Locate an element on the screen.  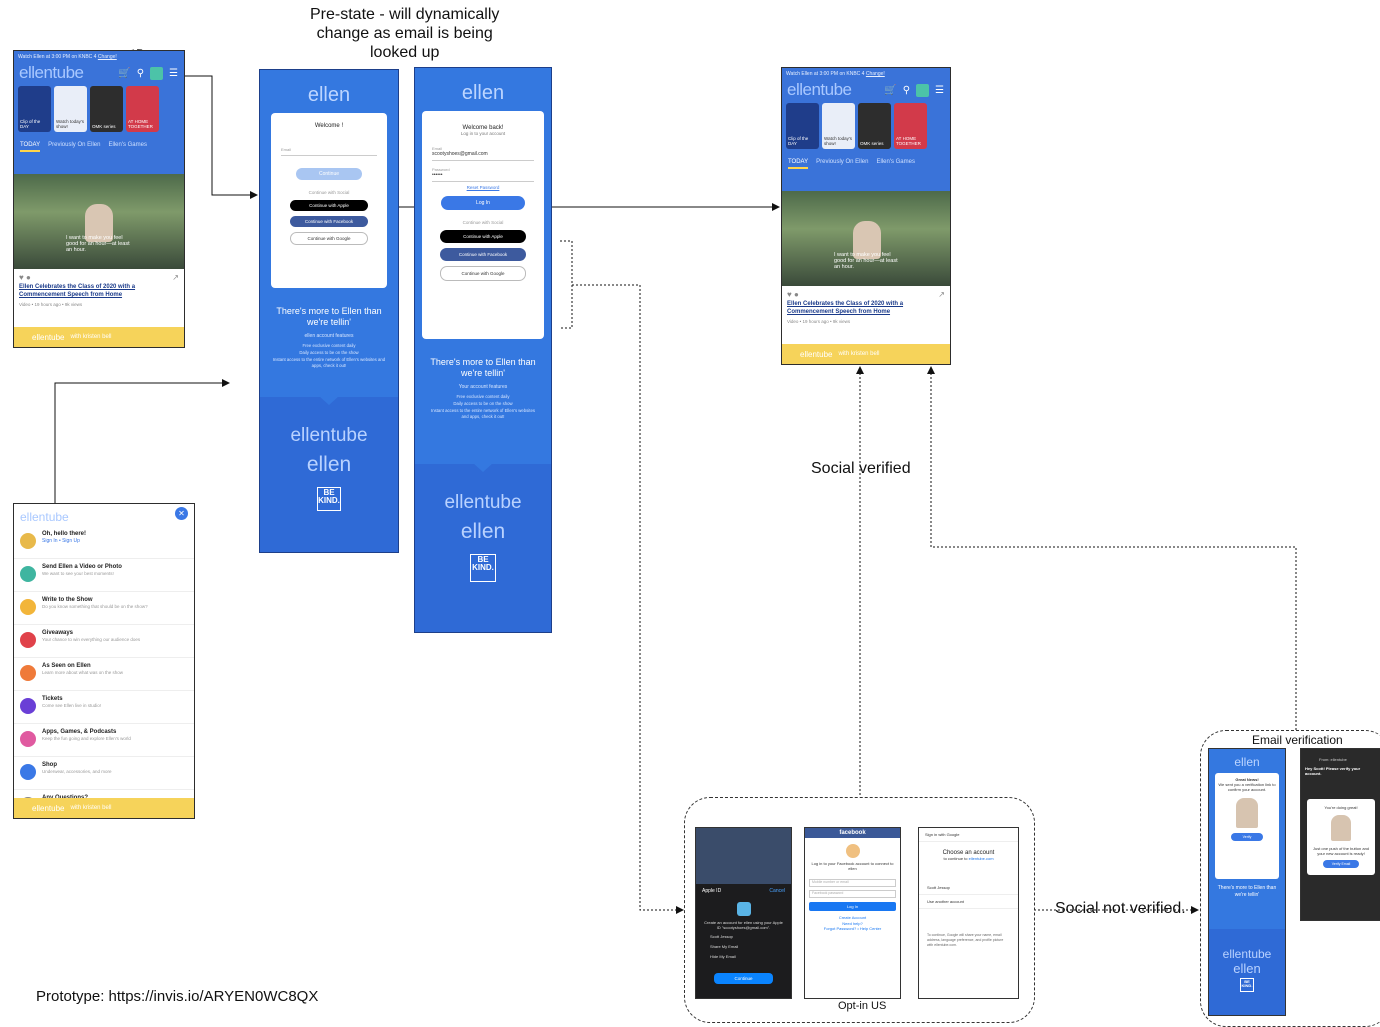
ad-text: with kristen bell is located at coordinates (91, 808).